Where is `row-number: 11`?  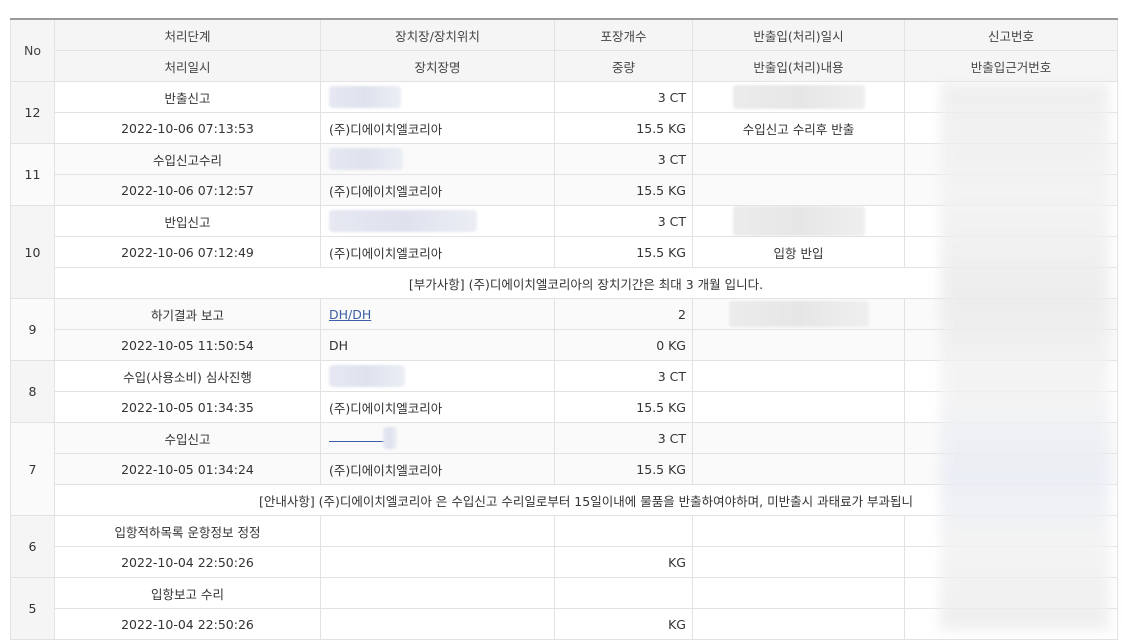
row-number: 11 is located at coordinates (32, 174).